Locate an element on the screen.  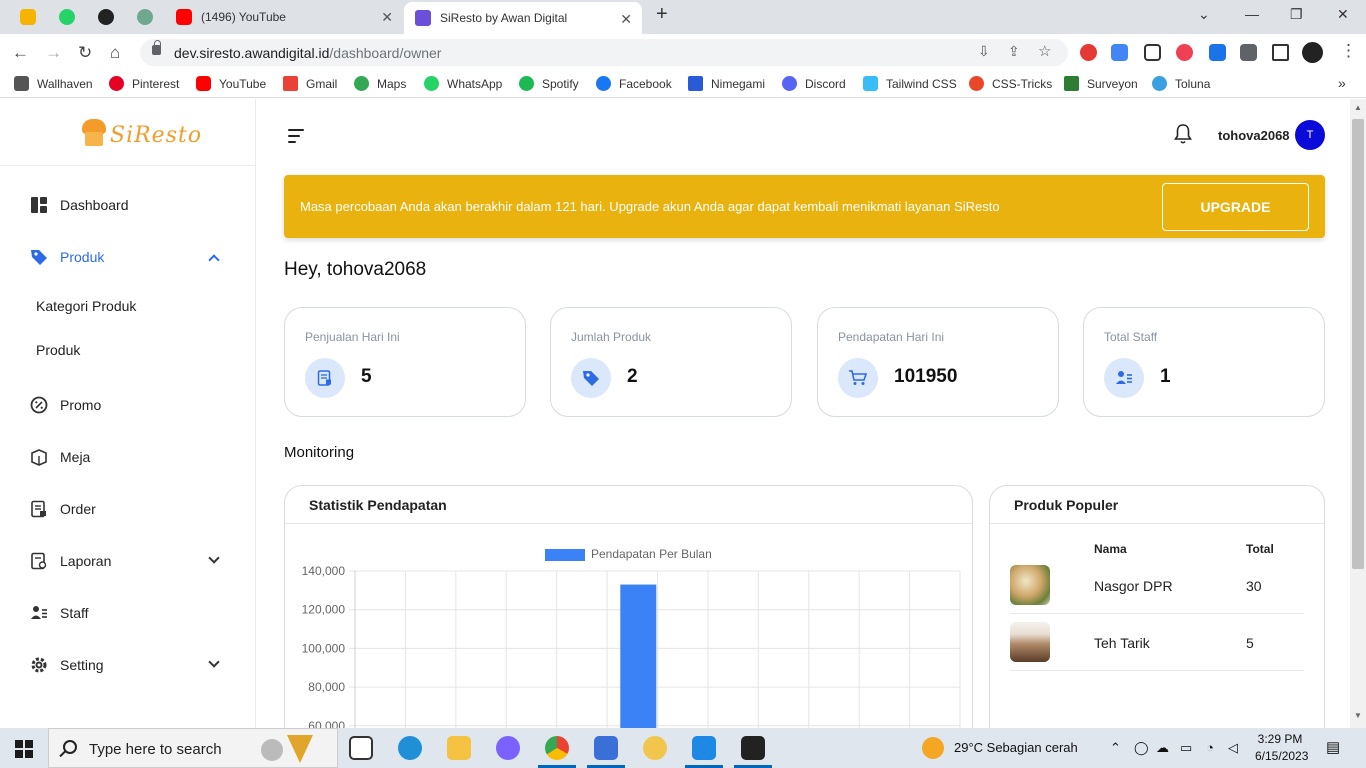
header-username: tohova2068 is located at coordinates (1254, 135).